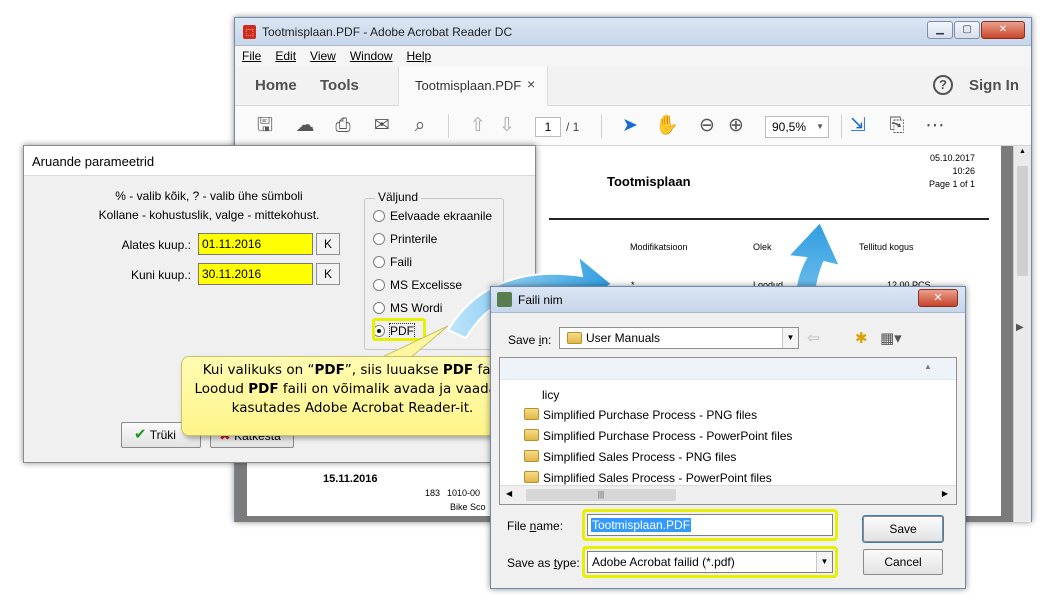 Image resolution: width=1054 pixels, height=613 pixels. I want to click on list-item: Simplified Purchase Process - PNG files, so click(640, 418).